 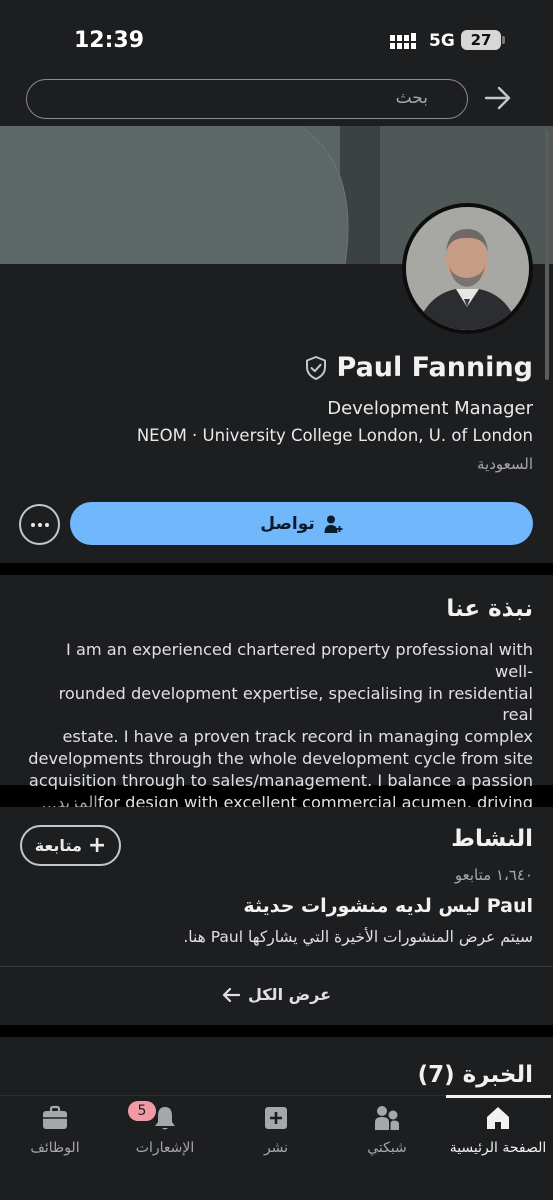 What do you see at coordinates (231, 994) in the screenshot?
I see `arrow-left-icon` at bounding box center [231, 994].